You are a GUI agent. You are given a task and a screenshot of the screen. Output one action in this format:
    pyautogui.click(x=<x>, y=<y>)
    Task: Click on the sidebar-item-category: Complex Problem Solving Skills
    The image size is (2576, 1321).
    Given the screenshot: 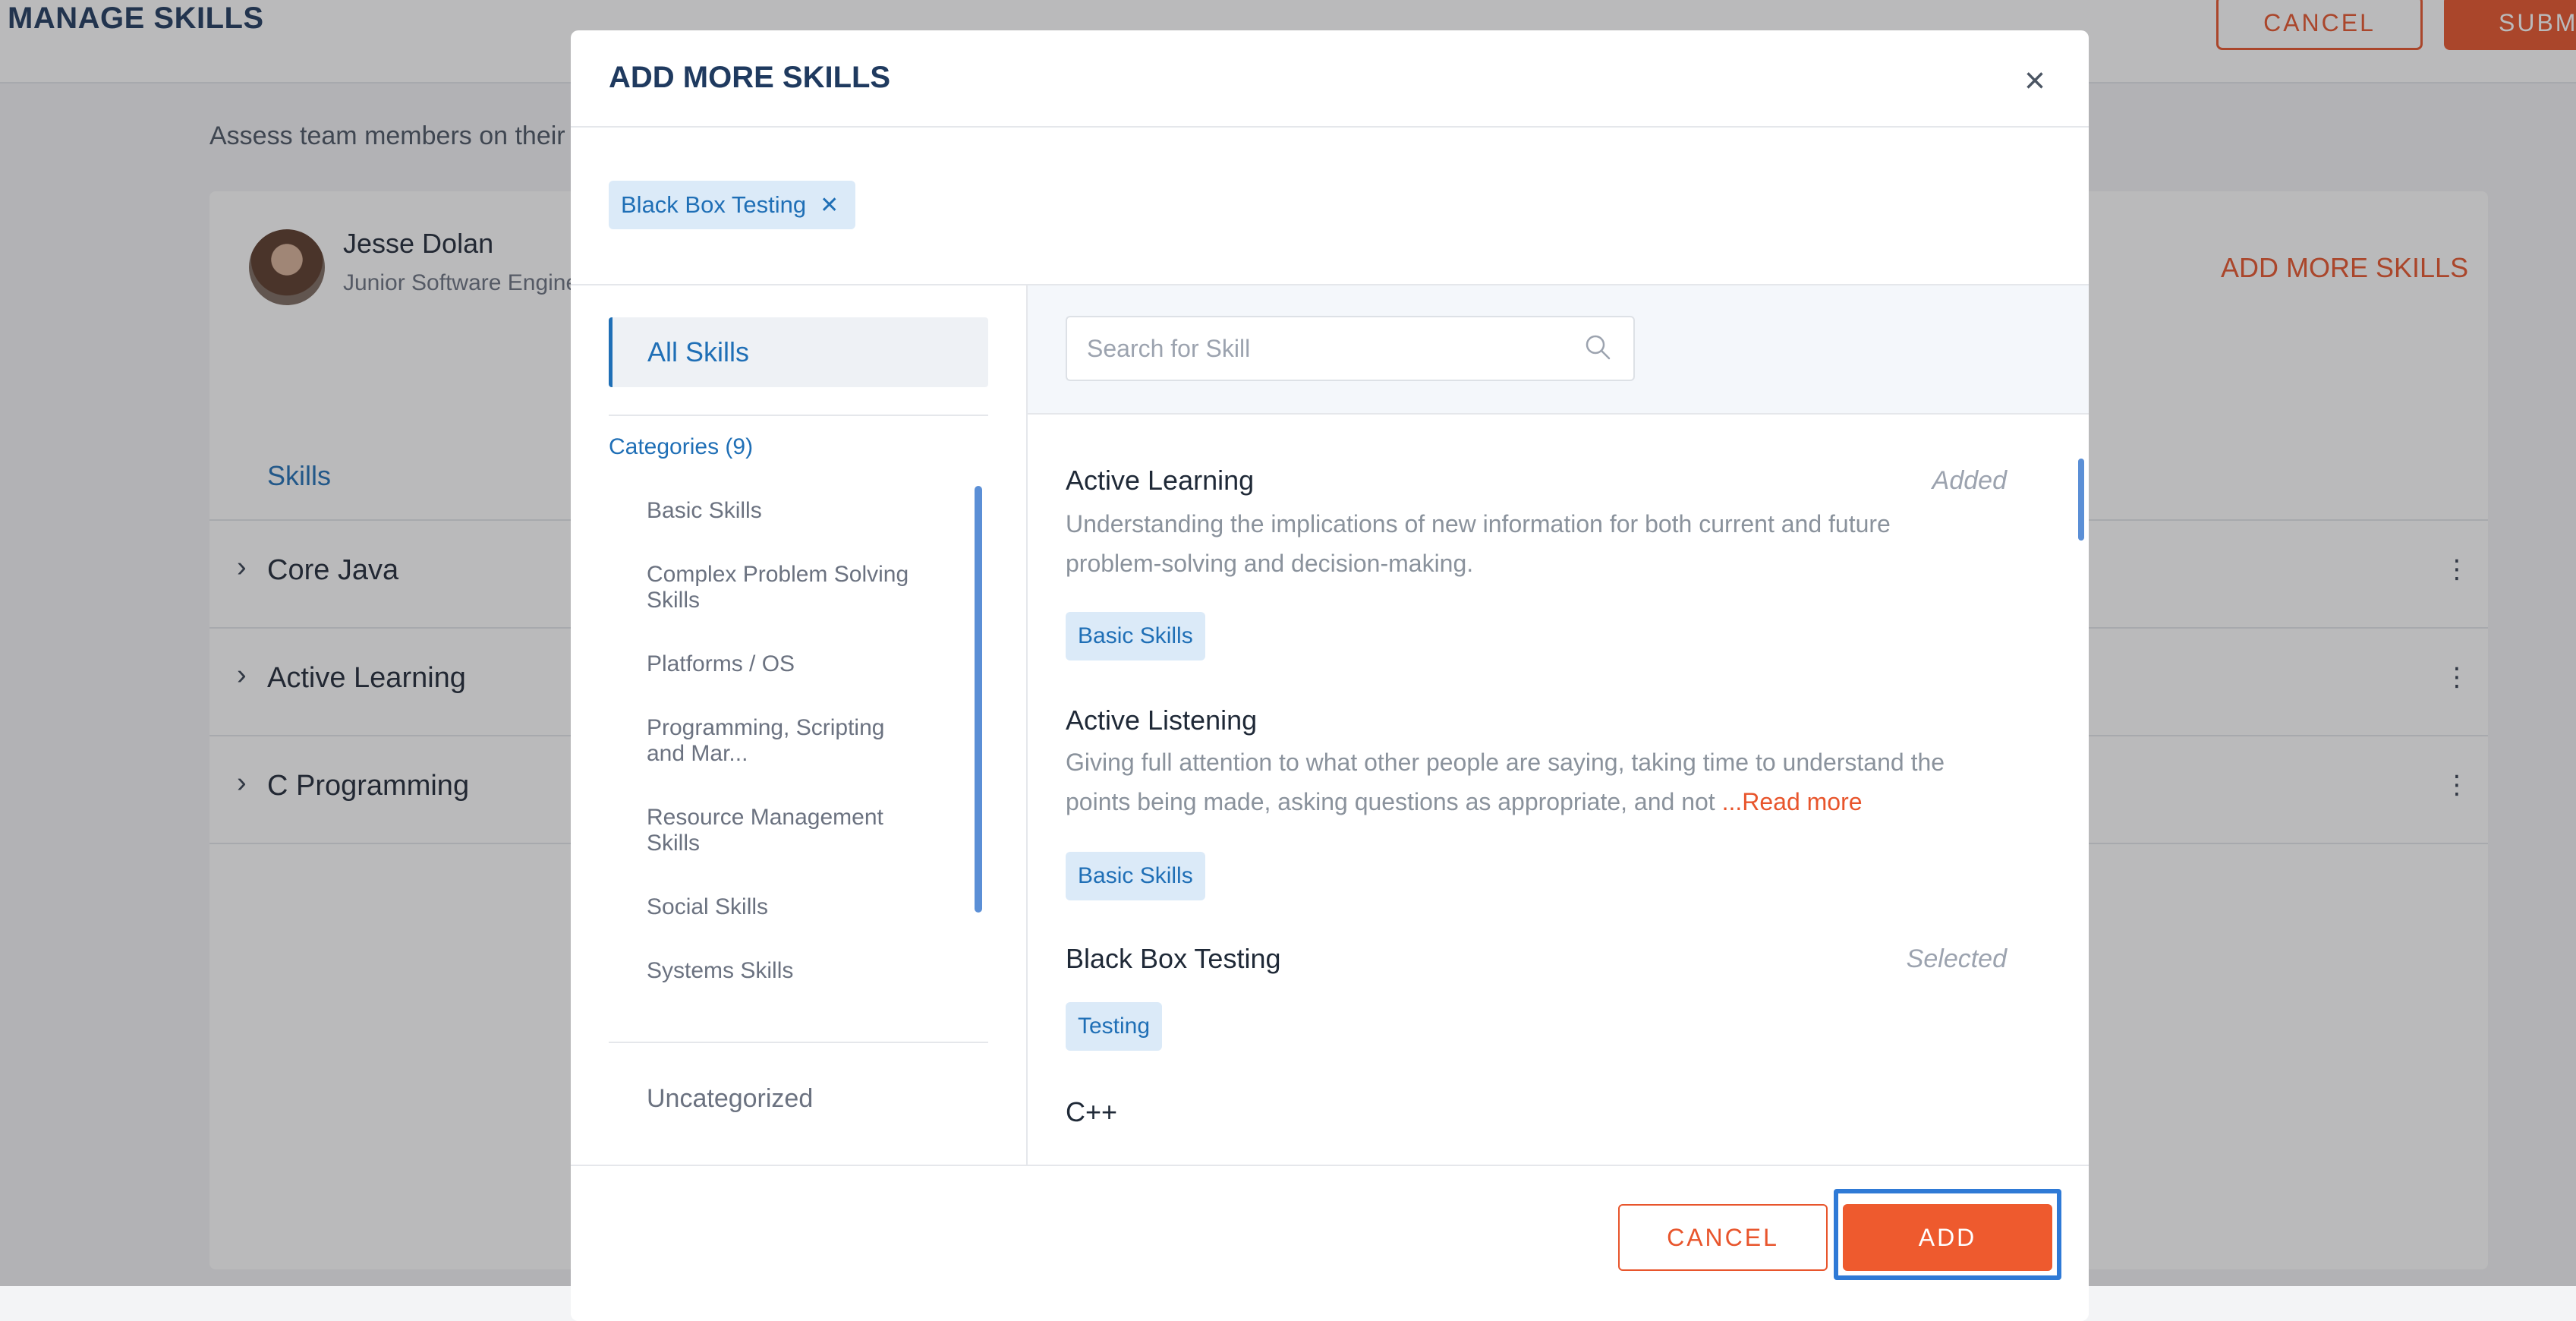 What is the action you would take?
    pyautogui.click(x=783, y=587)
    